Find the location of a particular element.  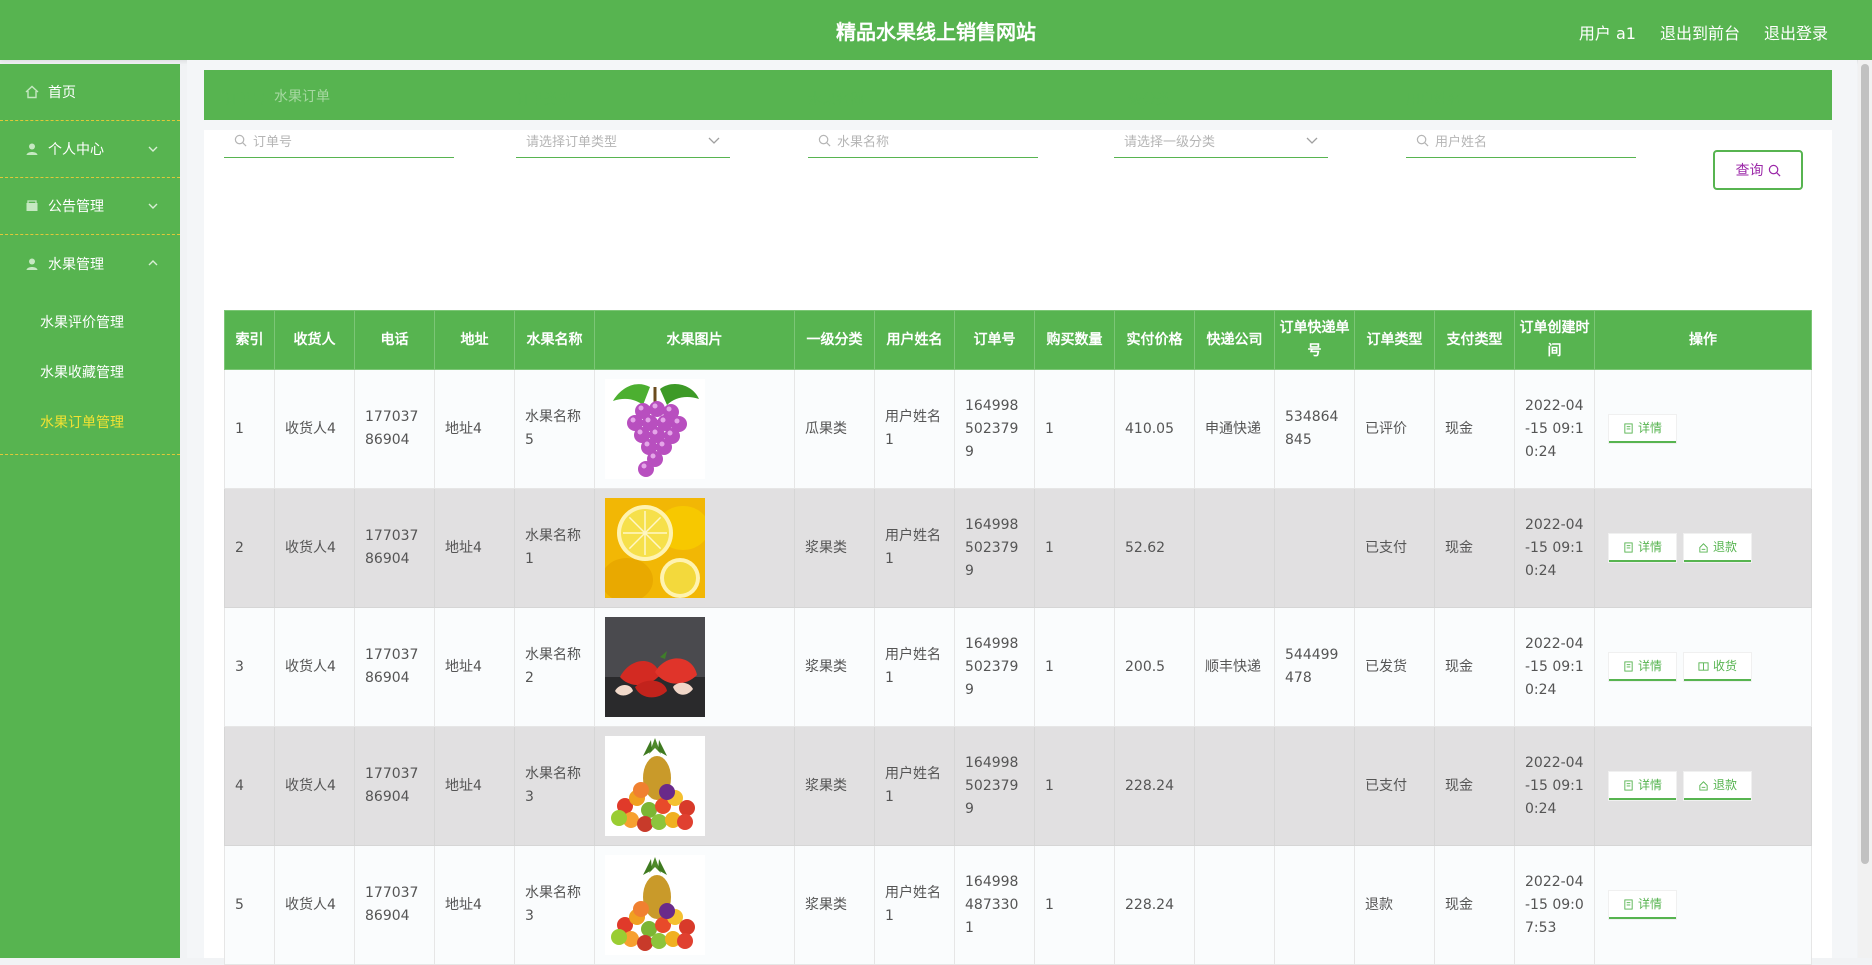

detail-icon is located at coordinates (1628, 666).